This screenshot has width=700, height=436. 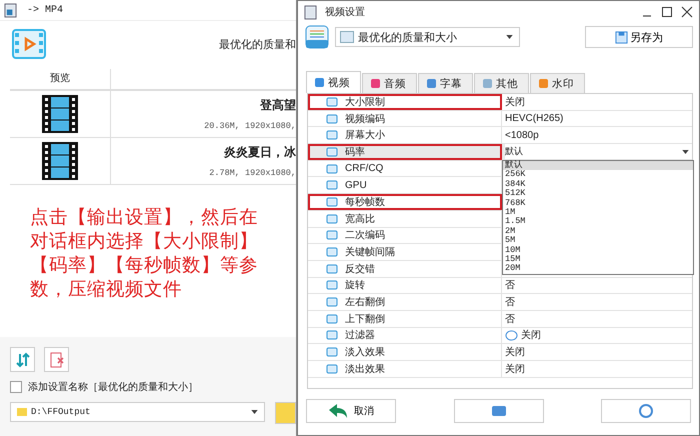 I want to click on property-name: 旋转, so click(x=405, y=286).